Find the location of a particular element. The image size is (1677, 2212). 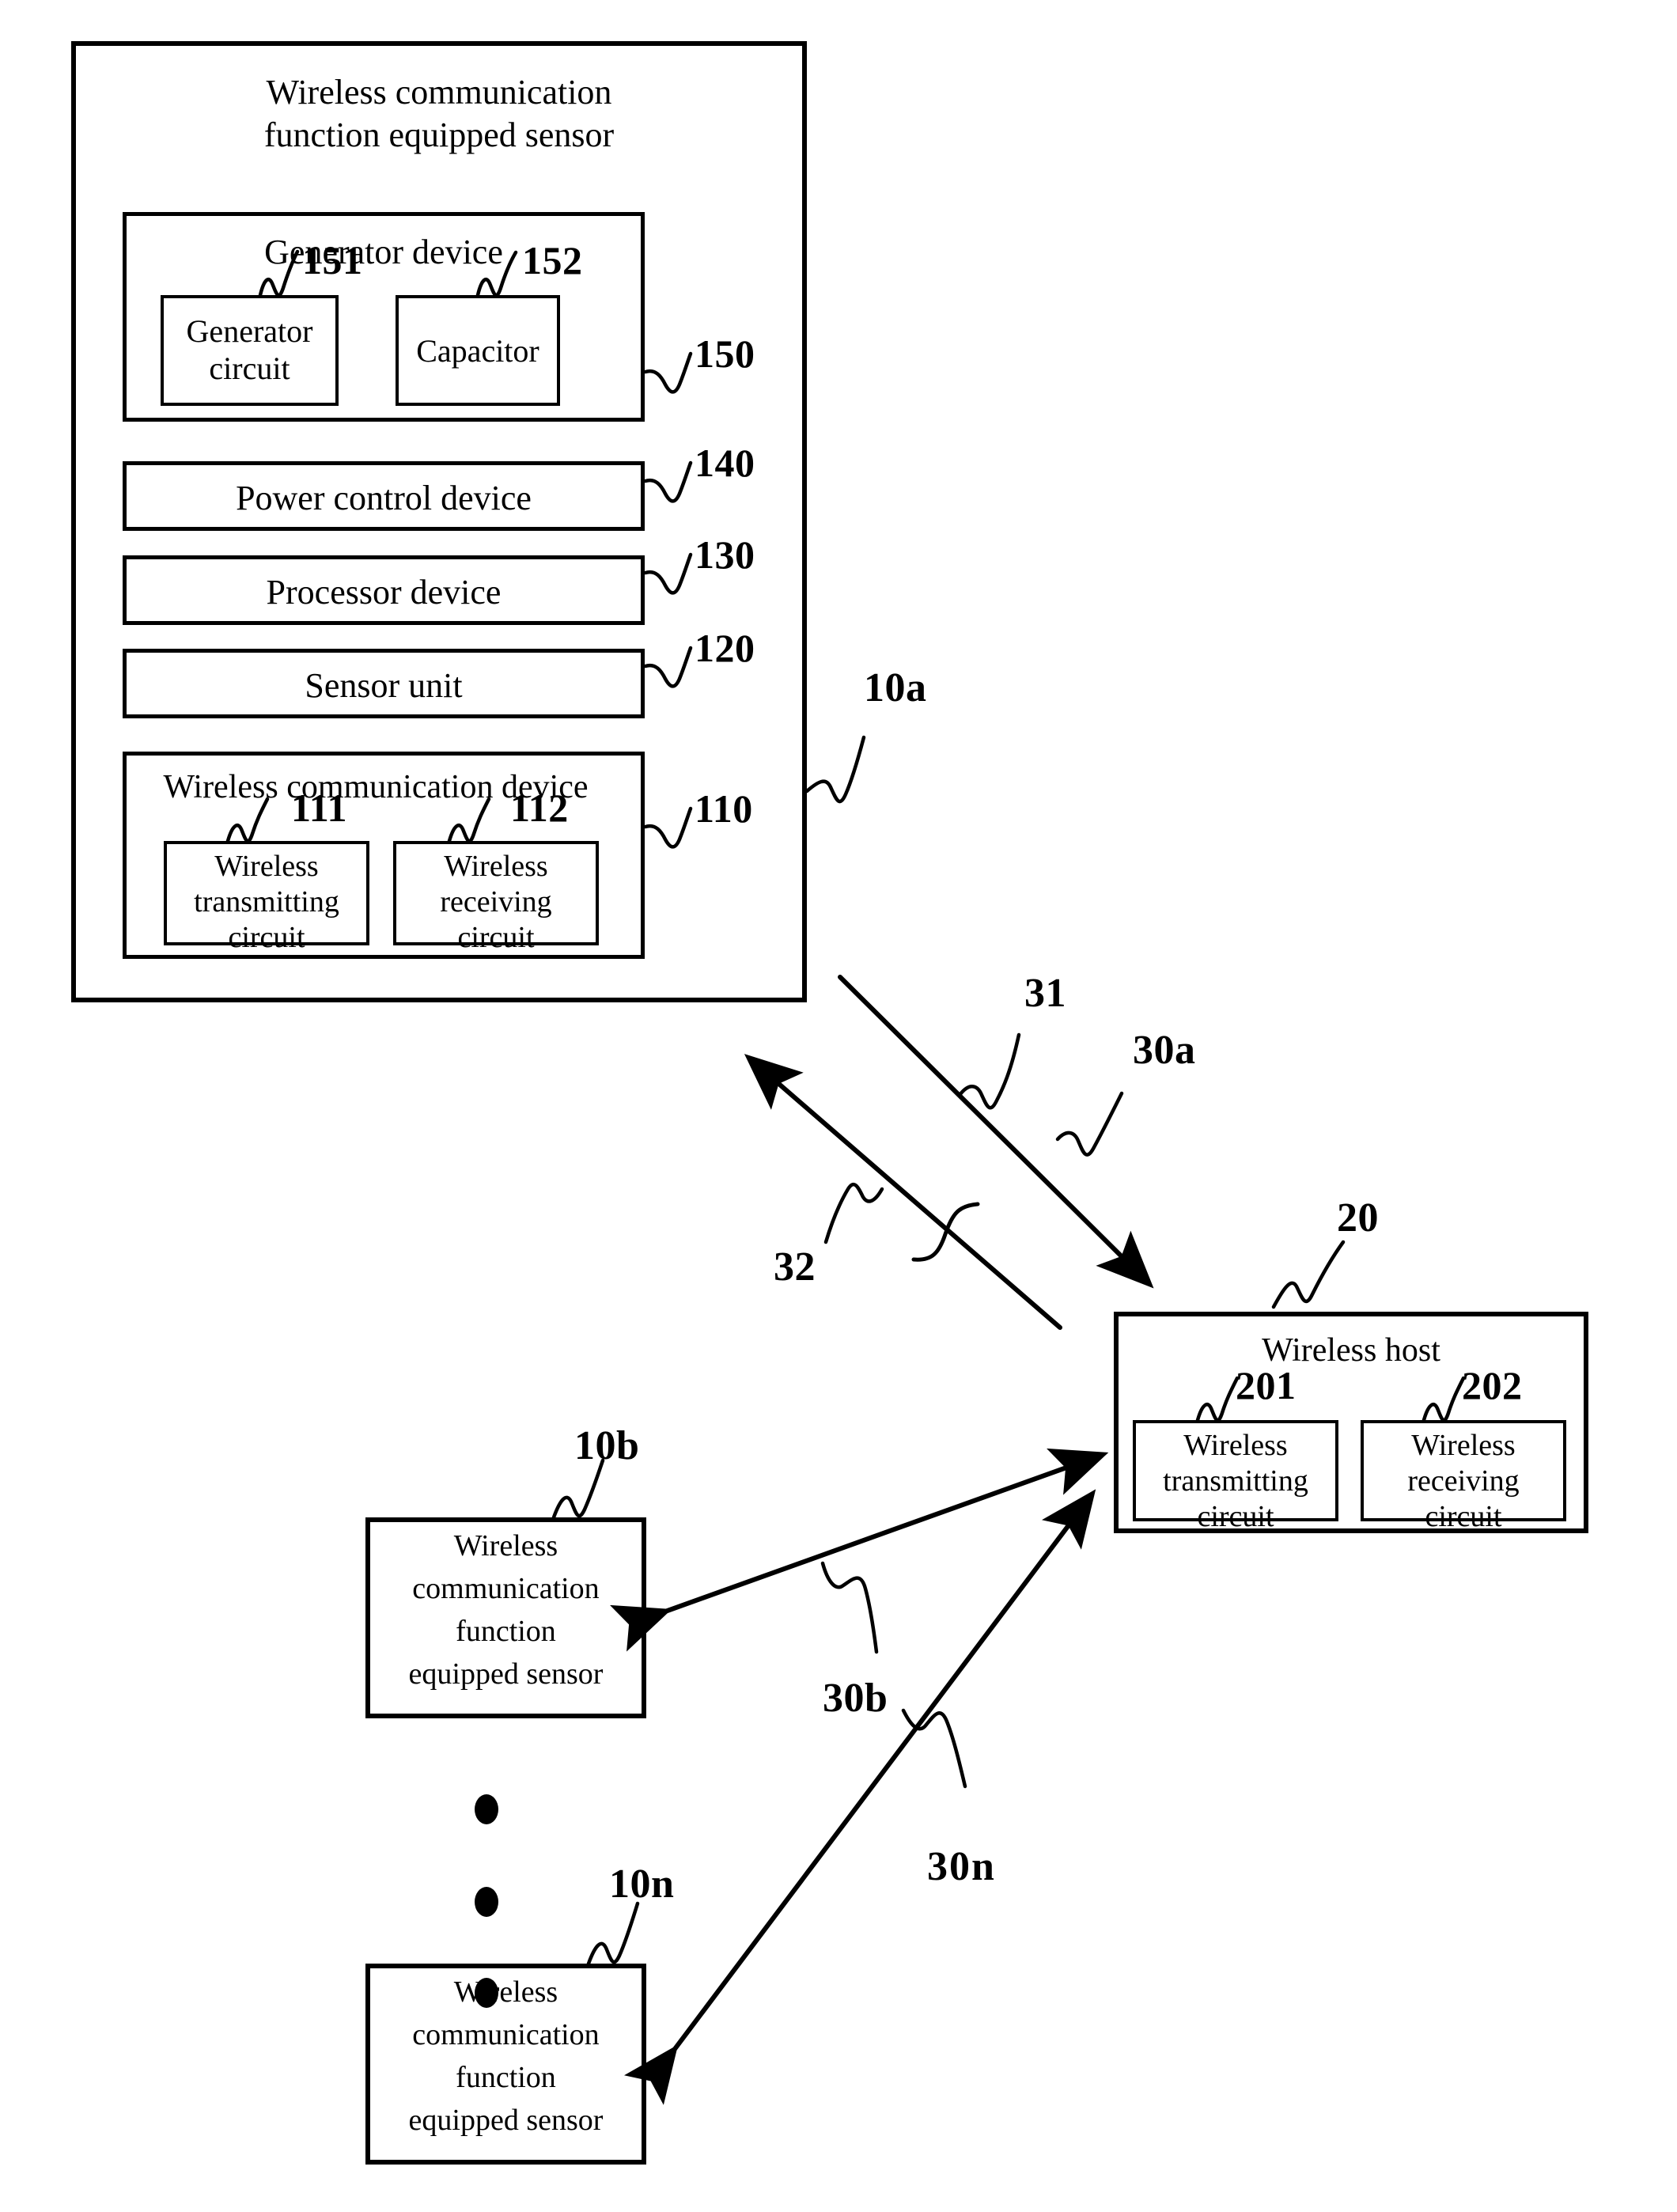

ref-151: 151 is located at coordinates (332, 260).